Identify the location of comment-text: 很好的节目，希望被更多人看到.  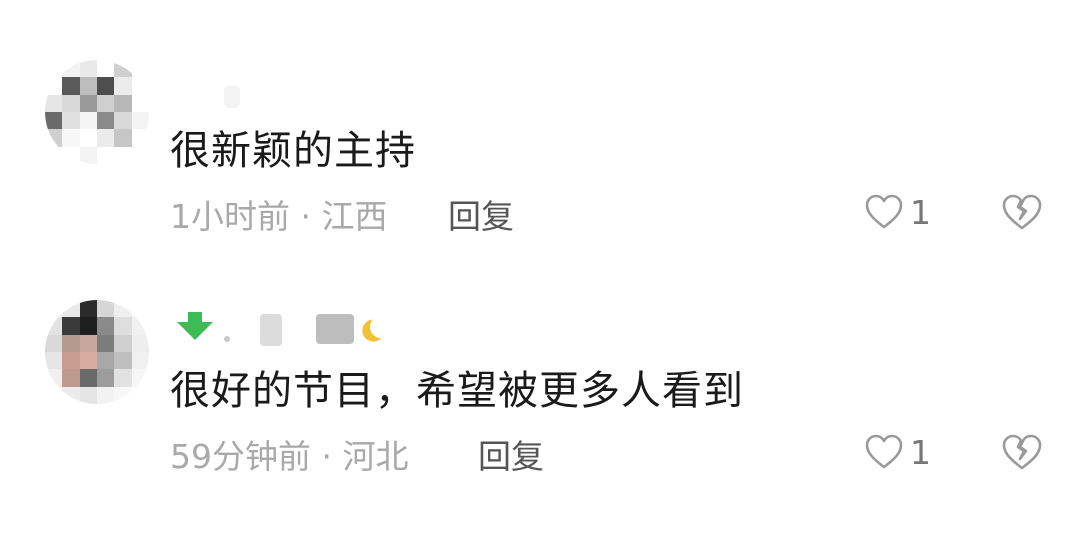
(457, 391).